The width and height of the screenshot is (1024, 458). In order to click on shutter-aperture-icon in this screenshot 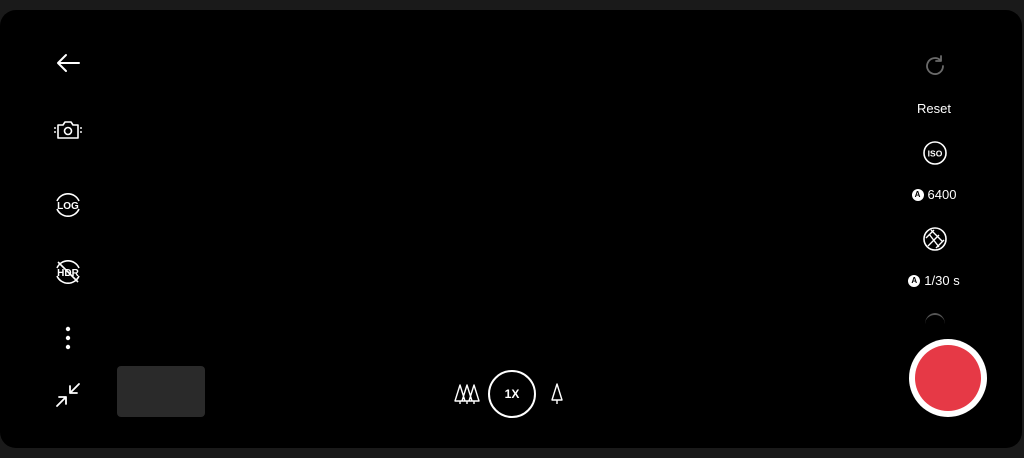, I will do `click(935, 239)`.